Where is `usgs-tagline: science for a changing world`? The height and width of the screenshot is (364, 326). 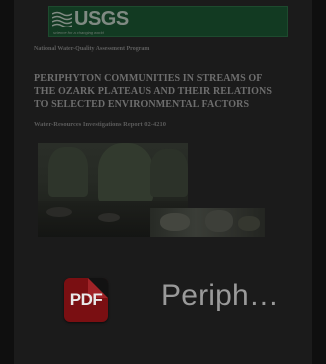
usgs-tagline: science for a changing world is located at coordinates (78, 32).